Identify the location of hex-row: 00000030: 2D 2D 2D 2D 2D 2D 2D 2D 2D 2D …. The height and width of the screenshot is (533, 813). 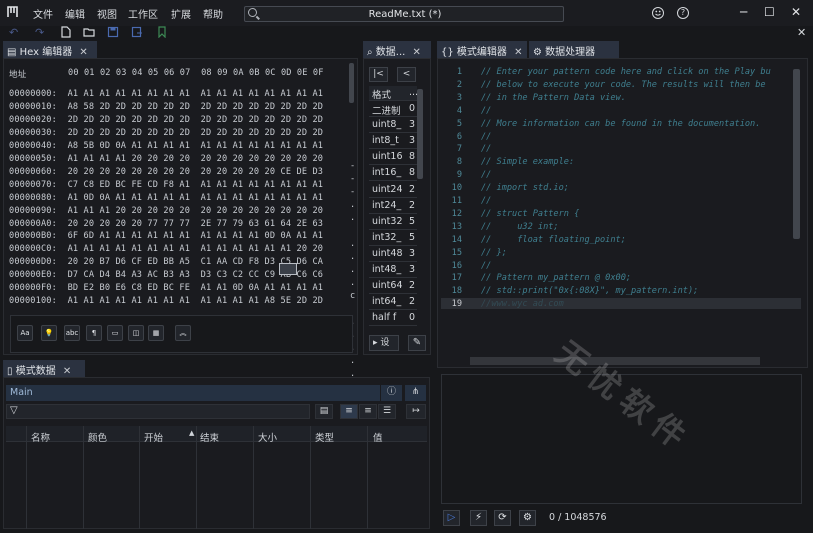
(166, 133).